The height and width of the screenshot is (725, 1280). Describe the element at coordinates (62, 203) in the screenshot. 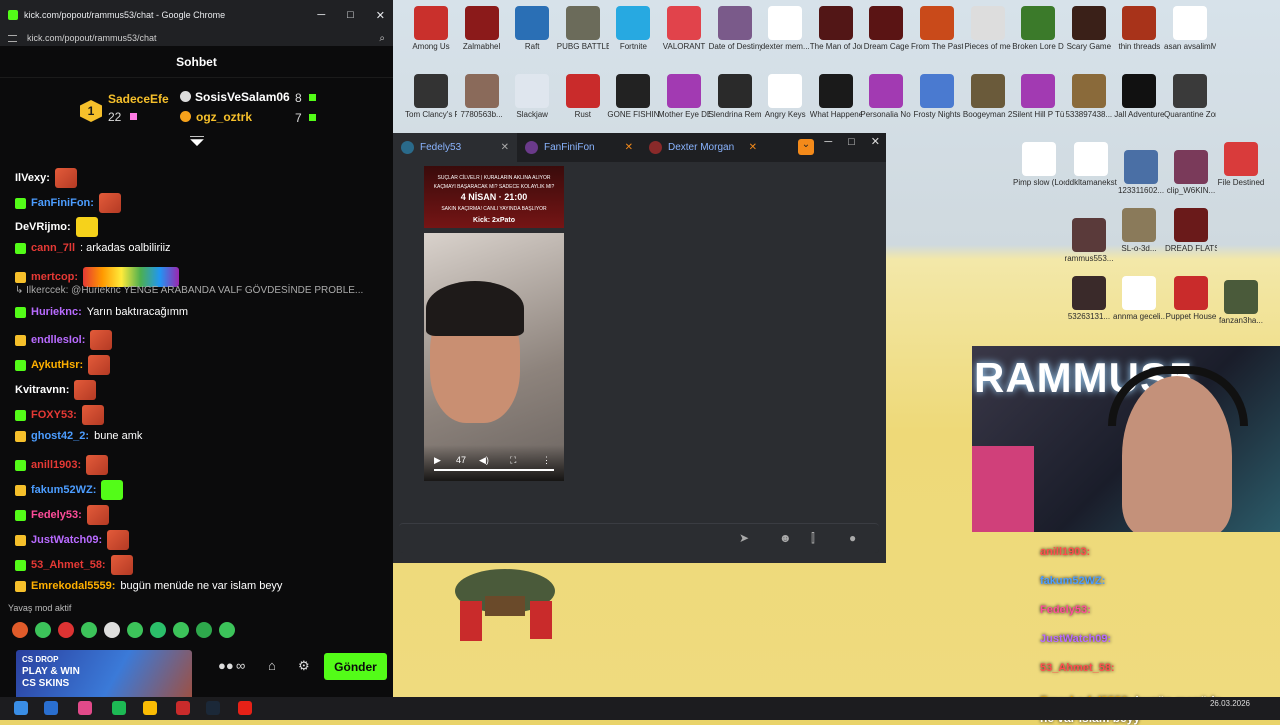

I see `chat-username: FanFiniFon:` at that location.